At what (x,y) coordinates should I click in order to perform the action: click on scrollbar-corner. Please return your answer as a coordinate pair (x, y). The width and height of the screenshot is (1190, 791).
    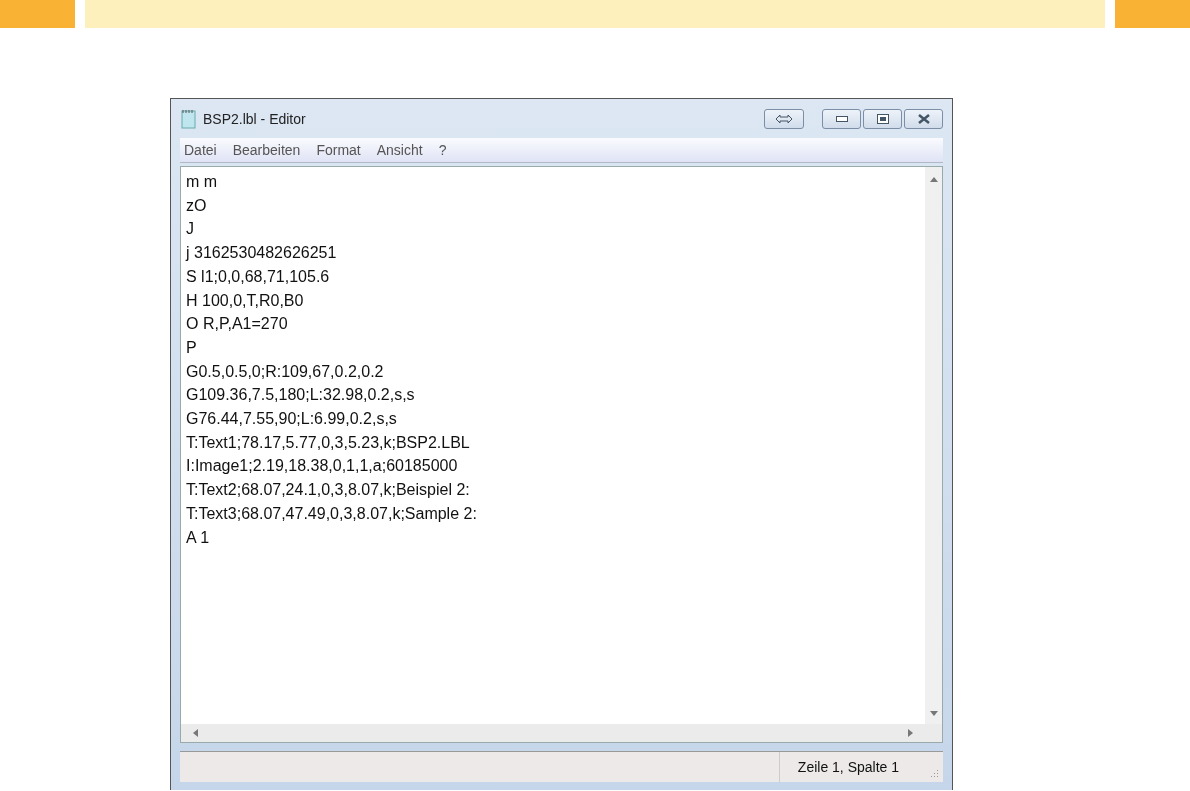
    Looking at the image, I should click on (933, 733).